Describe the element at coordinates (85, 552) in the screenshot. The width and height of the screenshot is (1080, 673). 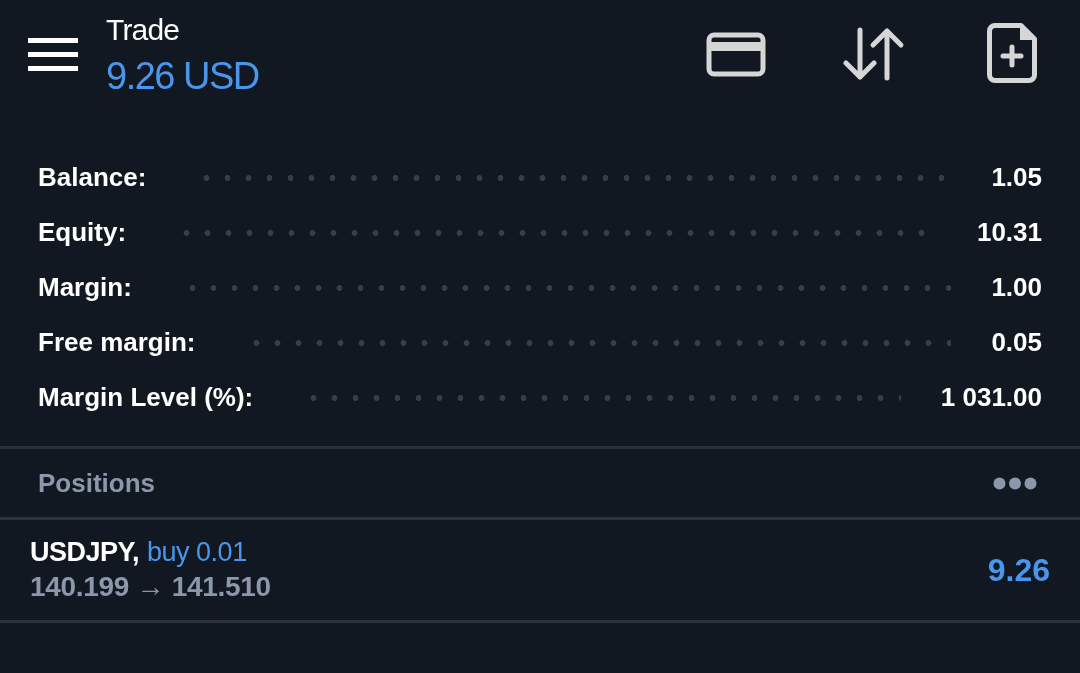
I see `position-symbol: USDJPY,` at that location.